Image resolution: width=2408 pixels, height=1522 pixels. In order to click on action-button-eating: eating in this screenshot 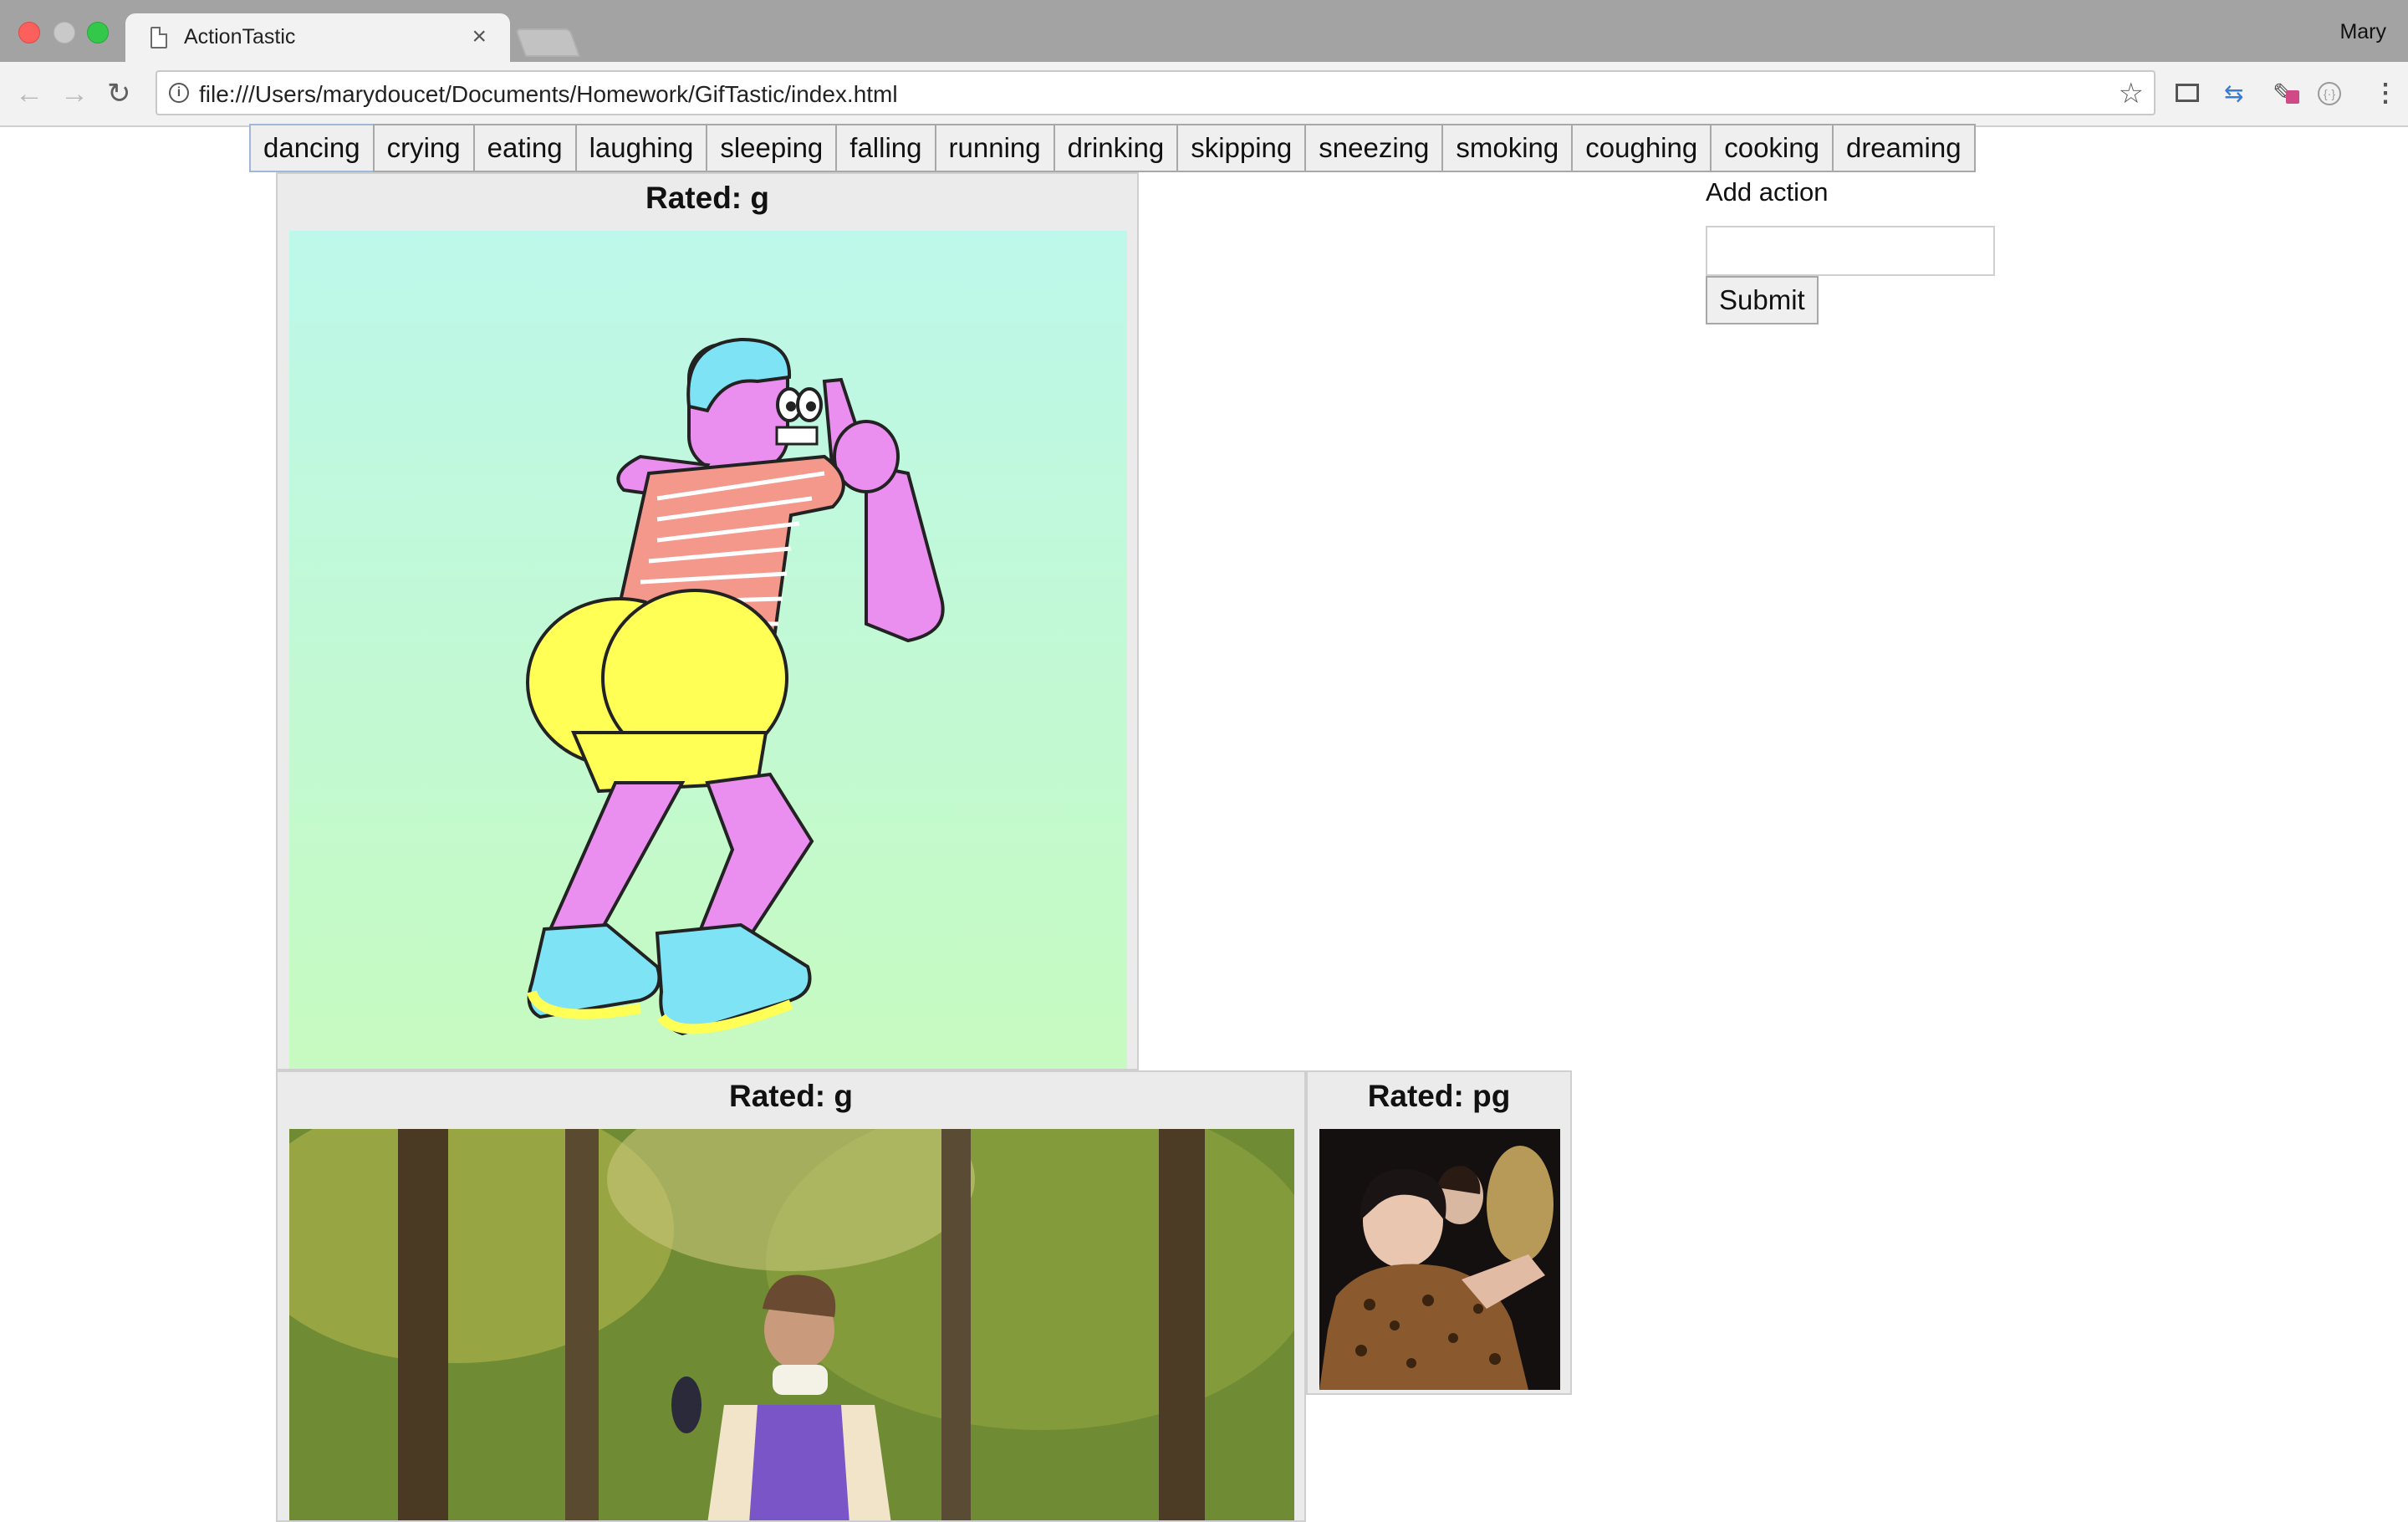, I will do `click(524, 148)`.